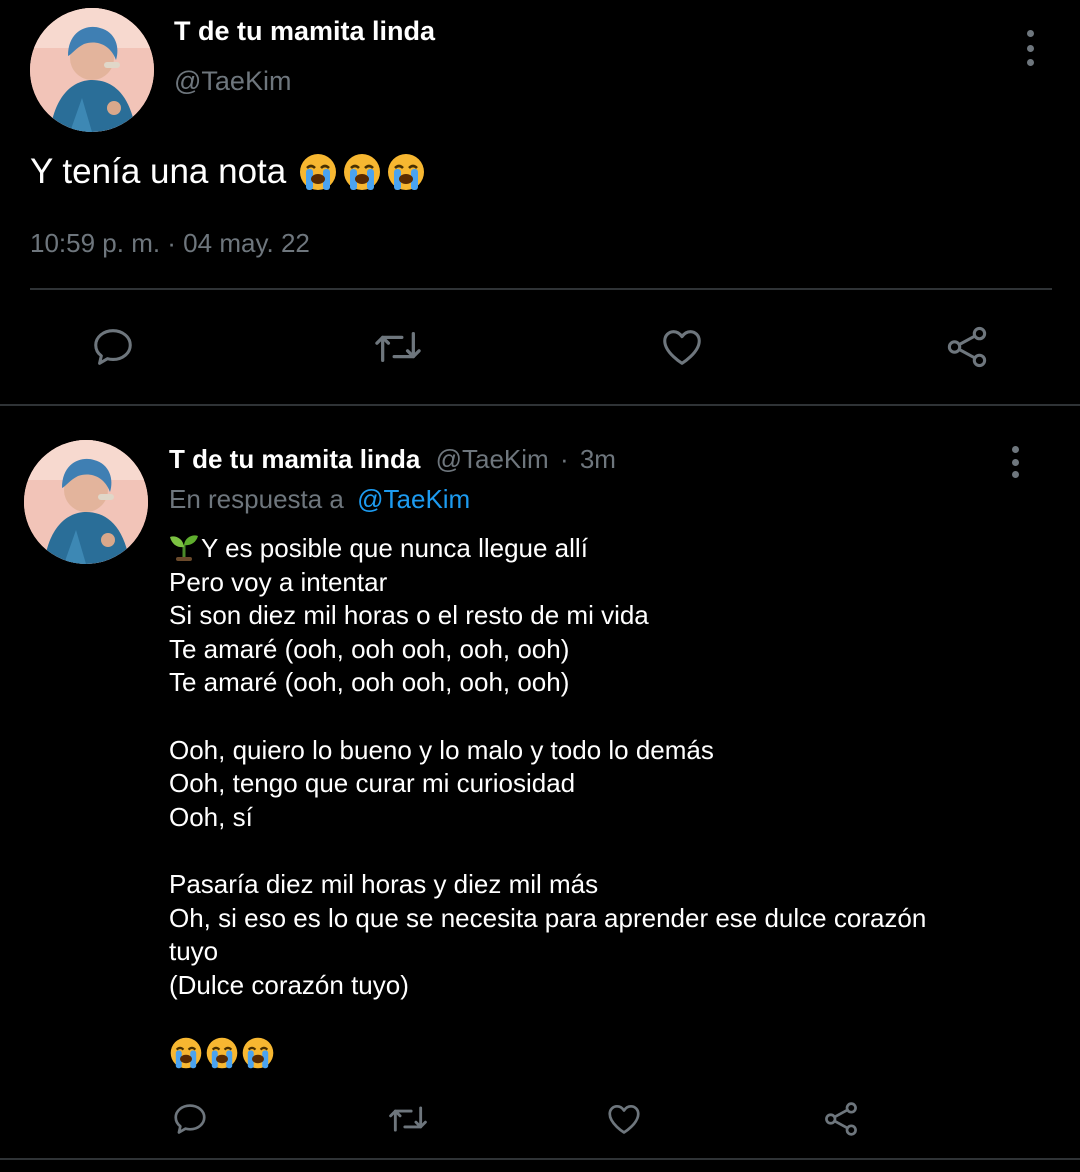 Image resolution: width=1080 pixels, height=1172 pixels. I want to click on reply-context: En respuesta a @TaeKim, so click(319, 499).